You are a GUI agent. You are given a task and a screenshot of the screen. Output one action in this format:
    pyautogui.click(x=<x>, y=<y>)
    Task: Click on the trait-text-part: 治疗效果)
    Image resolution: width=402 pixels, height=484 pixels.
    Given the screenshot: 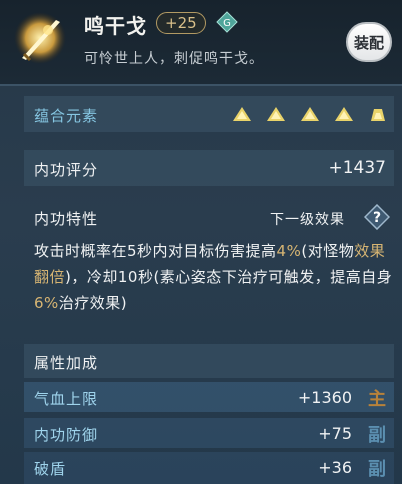 What is the action you would take?
    pyautogui.click(x=93, y=303)
    